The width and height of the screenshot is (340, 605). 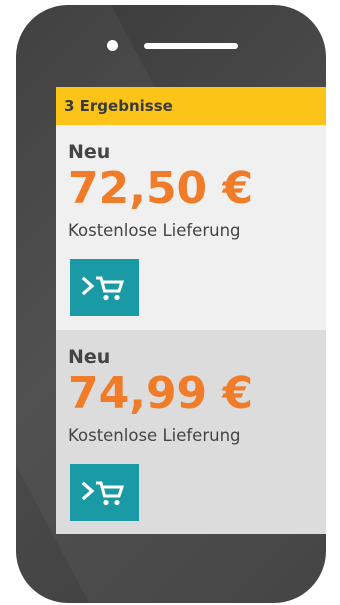 What do you see at coordinates (112, 45) in the screenshot?
I see `phone-camera` at bounding box center [112, 45].